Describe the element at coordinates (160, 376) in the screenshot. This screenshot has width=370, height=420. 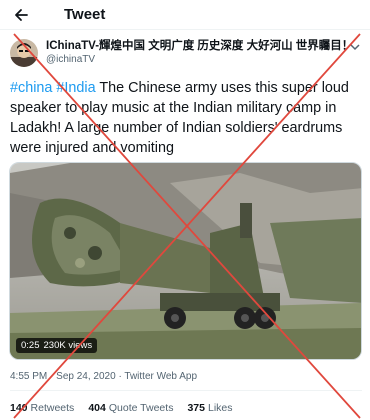
I see `tweet-source: Twitter Web App` at that location.